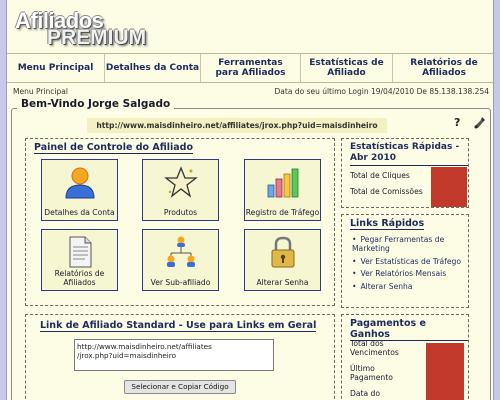 The width and height of the screenshot is (500, 400). I want to click on pay-data-do: Data do, so click(365, 393).